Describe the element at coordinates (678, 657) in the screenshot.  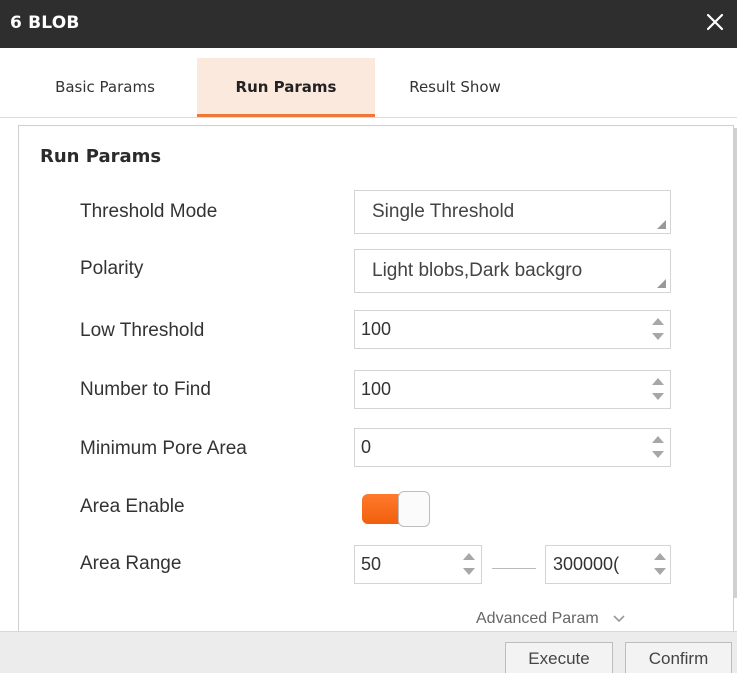
I see `confirm-button: Confirm` at that location.